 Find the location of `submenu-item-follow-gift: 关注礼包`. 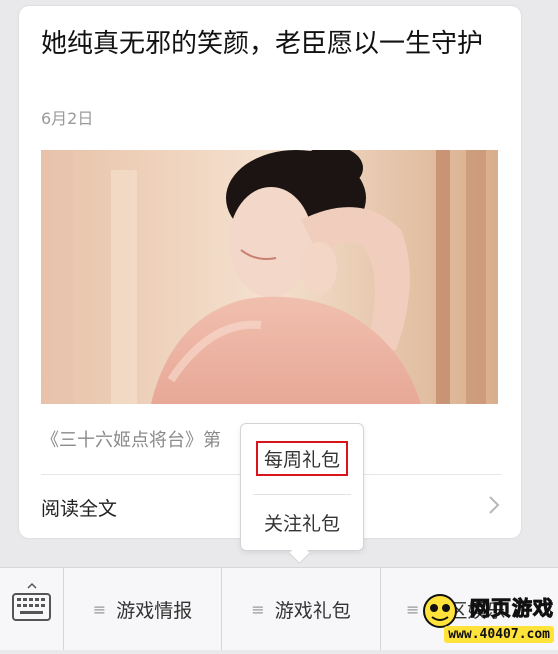

submenu-item-follow-gift: 关注礼包 is located at coordinates (302, 522).